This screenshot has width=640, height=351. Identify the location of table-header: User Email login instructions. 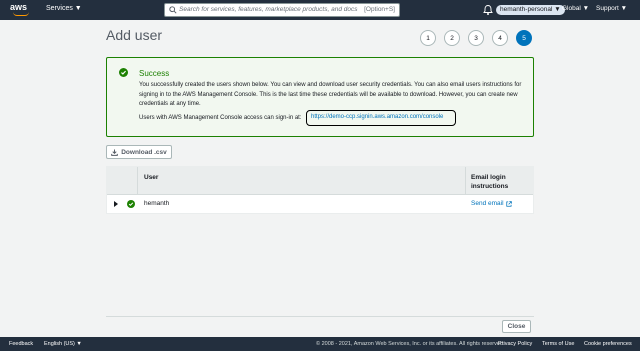
(320, 181).